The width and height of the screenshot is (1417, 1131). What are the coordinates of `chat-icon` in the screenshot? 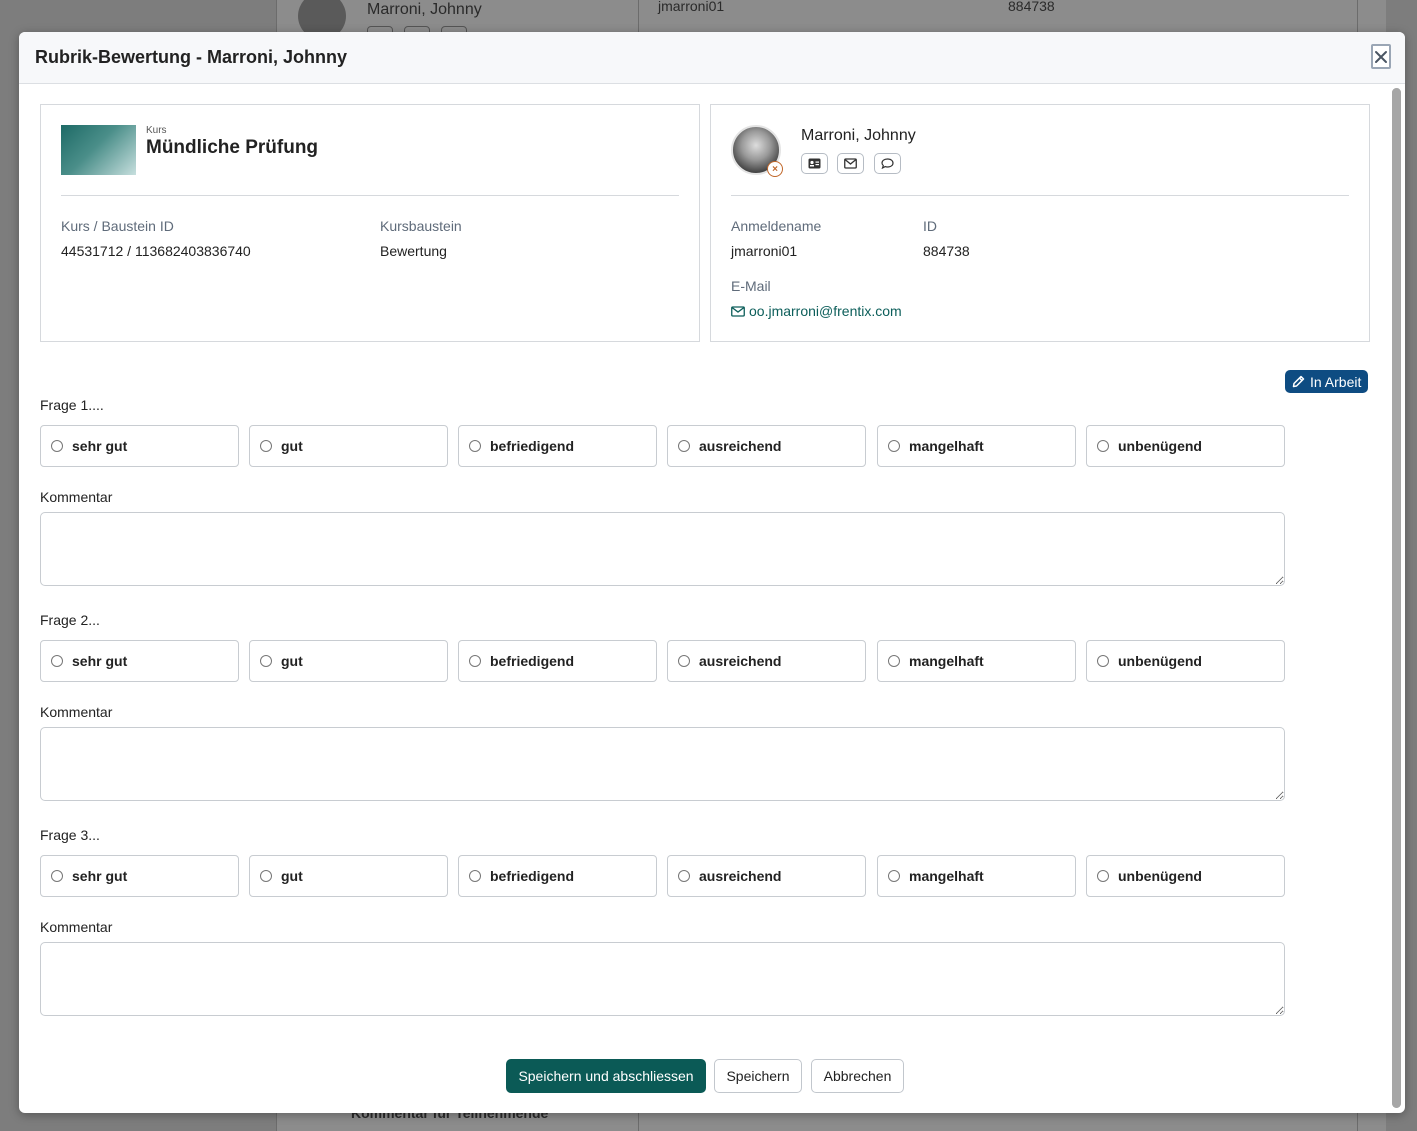 It's located at (887, 163).